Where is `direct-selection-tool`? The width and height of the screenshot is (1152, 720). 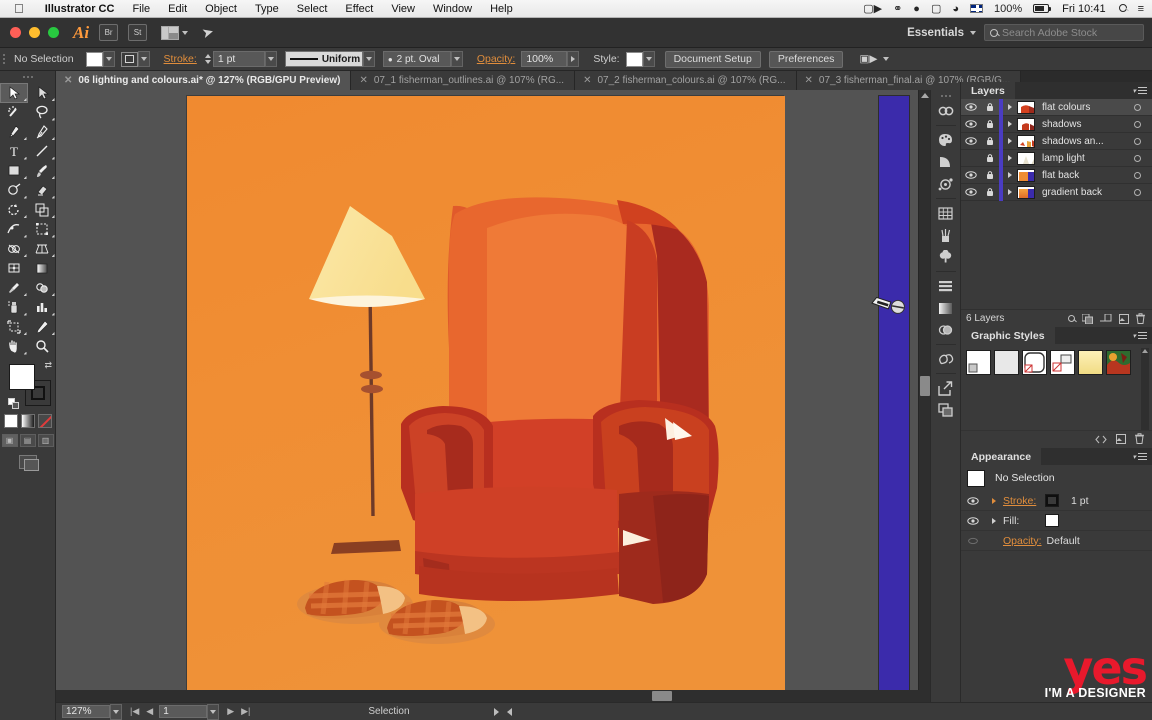 direct-selection-tool is located at coordinates (42, 93).